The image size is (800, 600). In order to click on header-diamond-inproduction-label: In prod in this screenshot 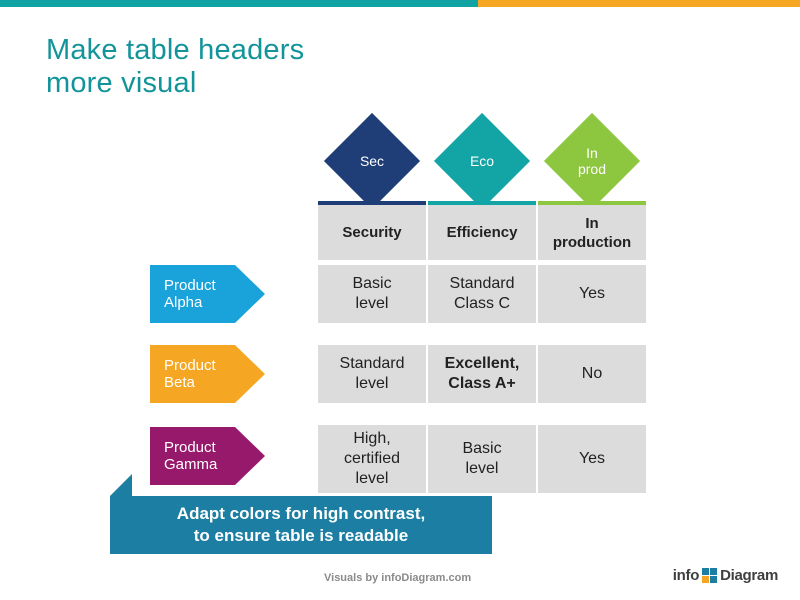, I will do `click(592, 161)`.